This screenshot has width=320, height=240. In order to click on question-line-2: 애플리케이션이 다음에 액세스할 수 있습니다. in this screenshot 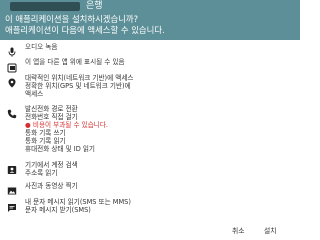, I will do `click(85, 30)`.